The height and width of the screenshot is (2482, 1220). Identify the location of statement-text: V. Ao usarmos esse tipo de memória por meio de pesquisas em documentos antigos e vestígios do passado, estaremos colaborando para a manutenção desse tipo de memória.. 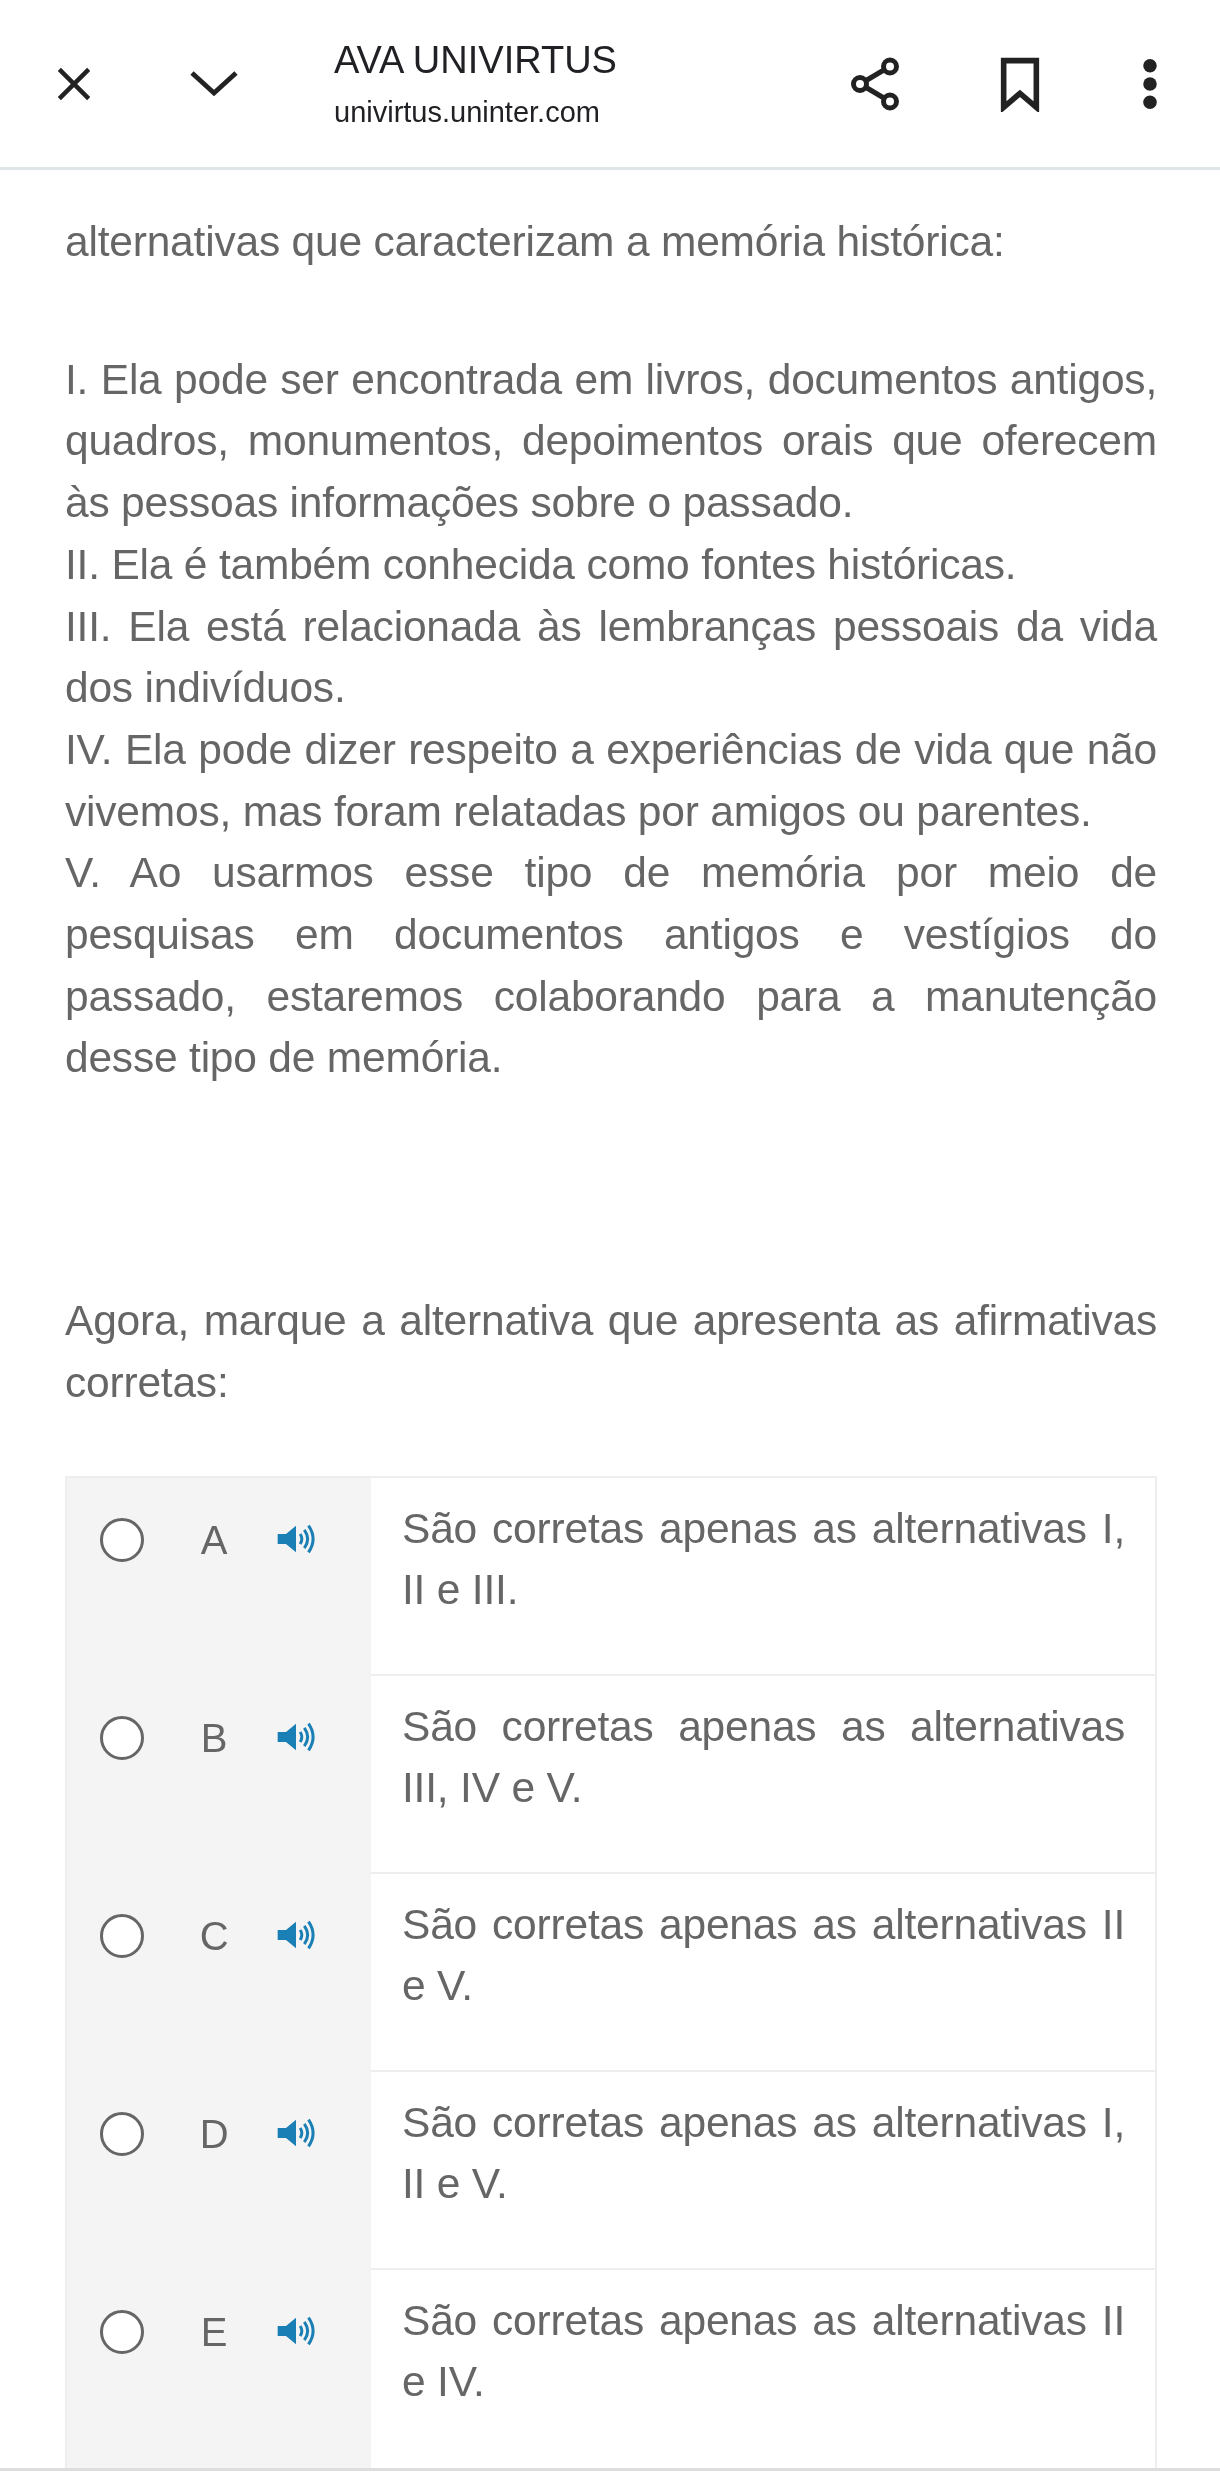
(611, 966).